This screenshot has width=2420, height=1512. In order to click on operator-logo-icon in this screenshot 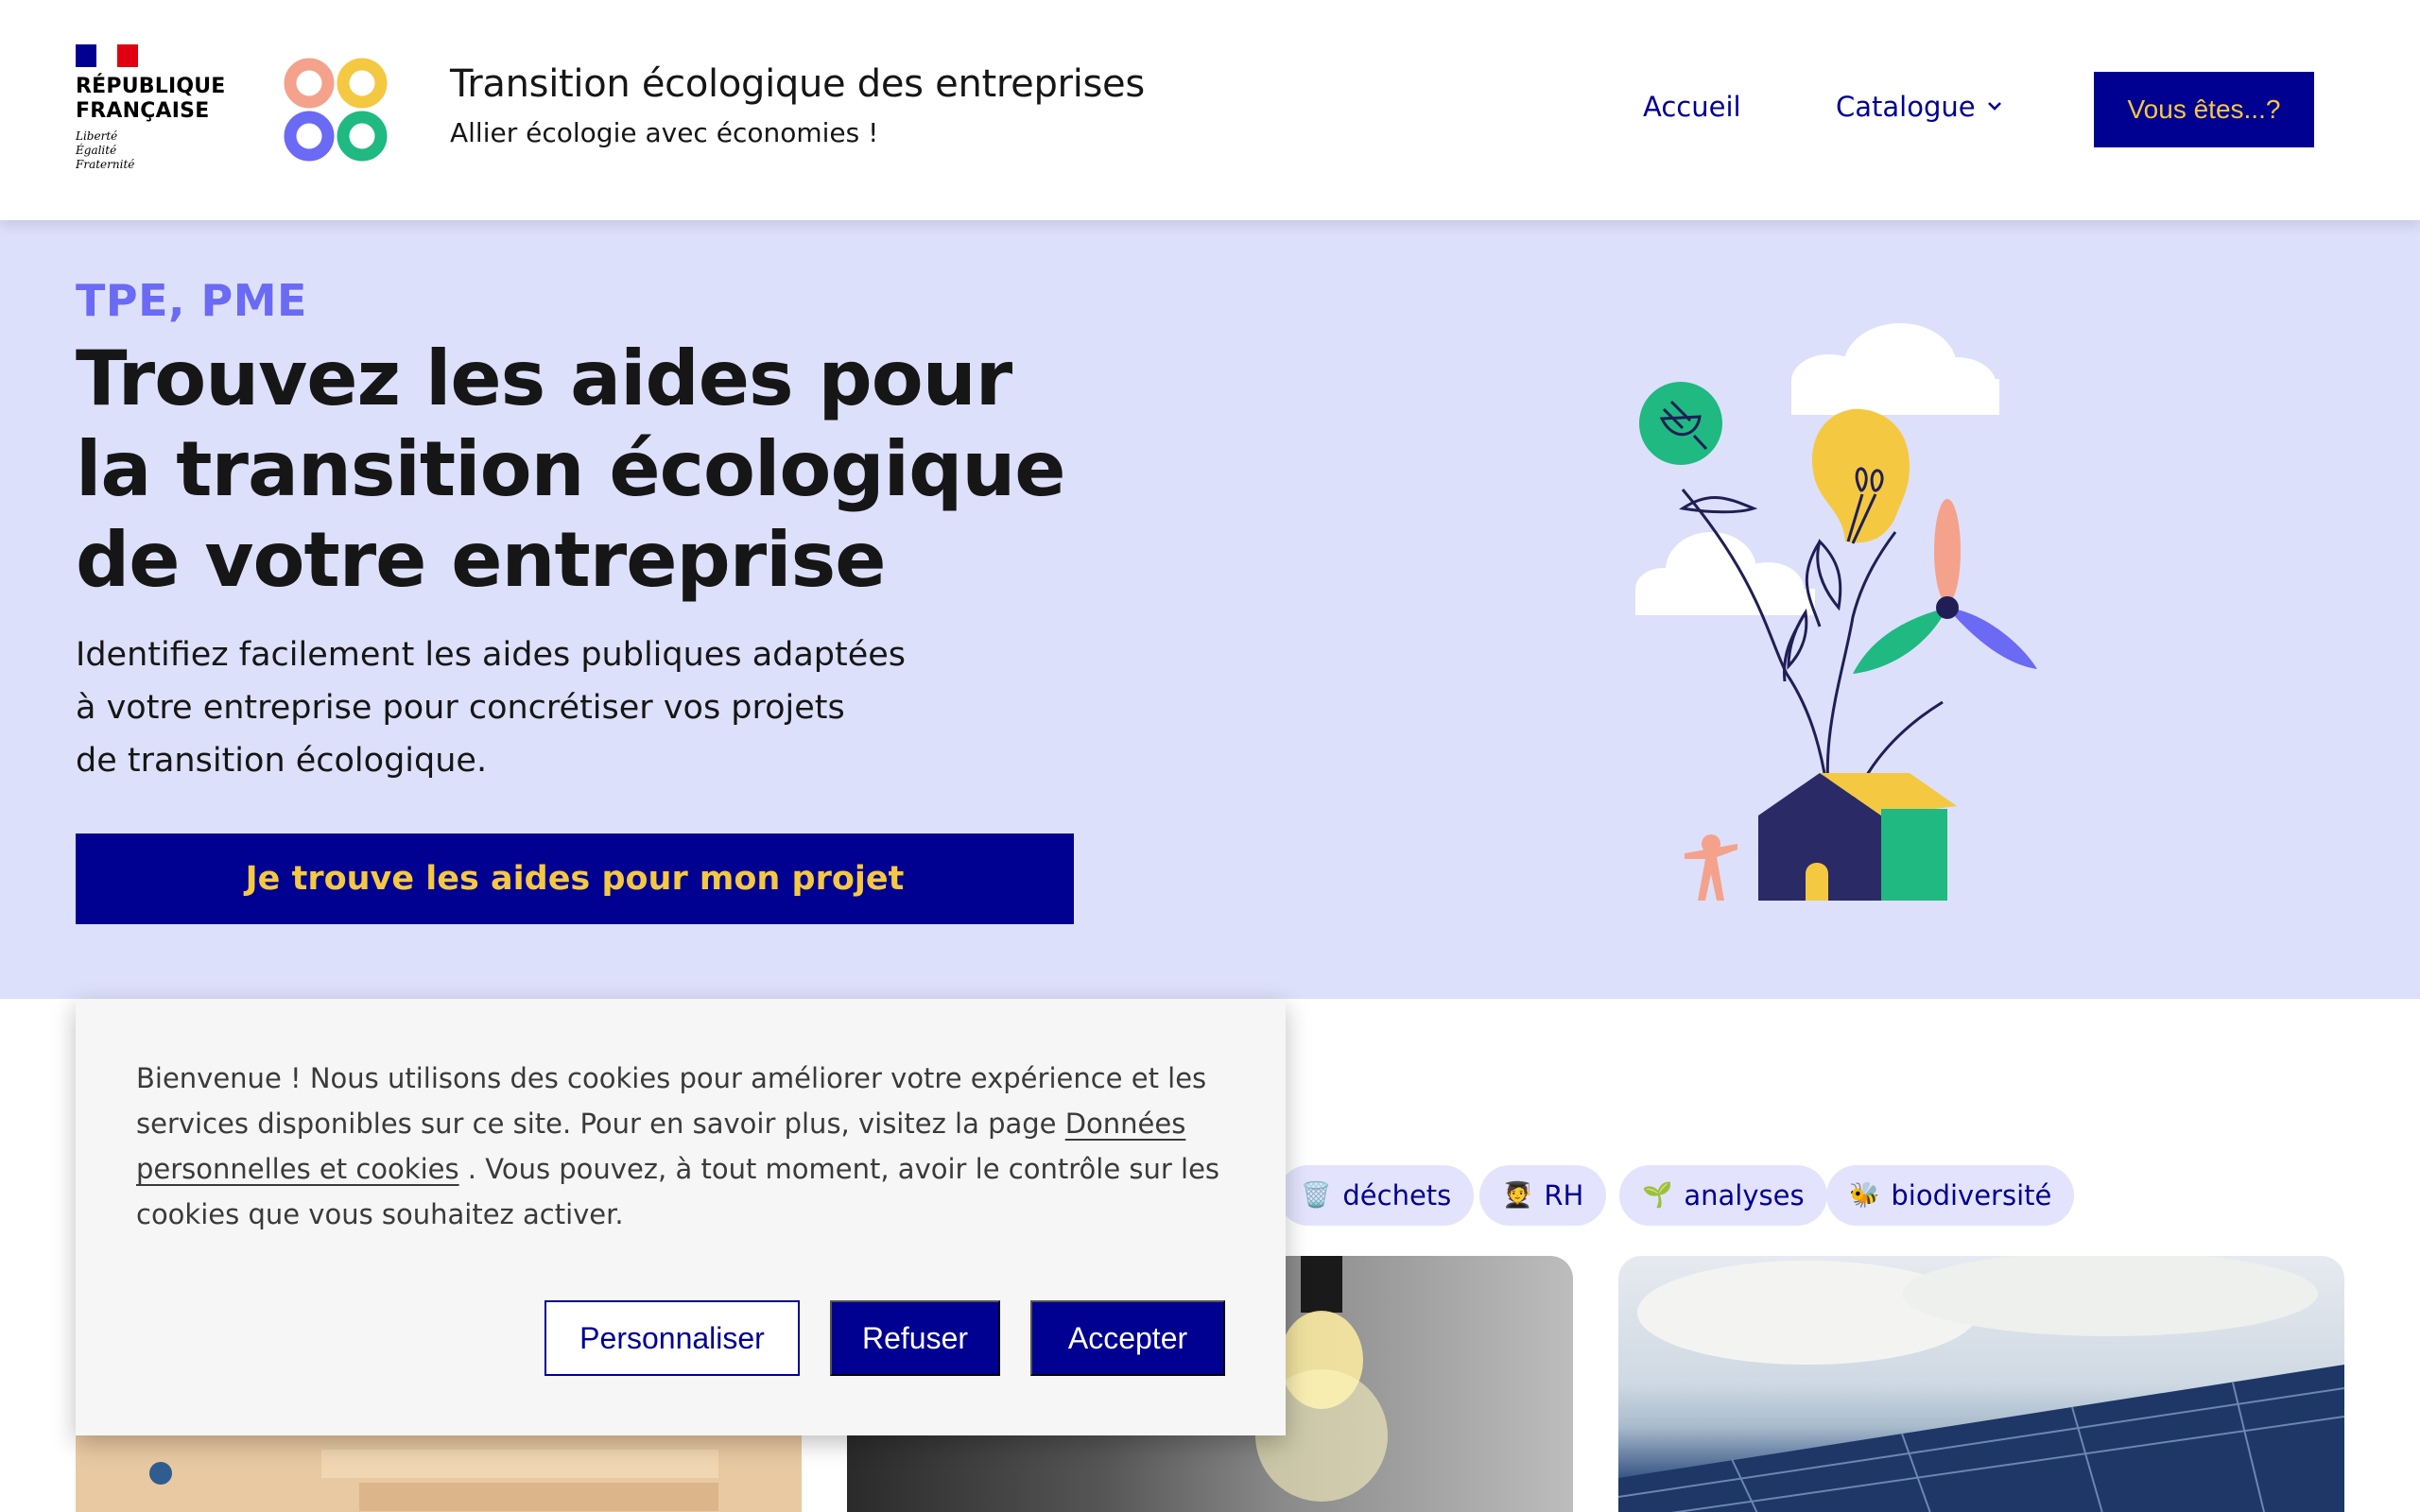, I will do `click(335, 109)`.